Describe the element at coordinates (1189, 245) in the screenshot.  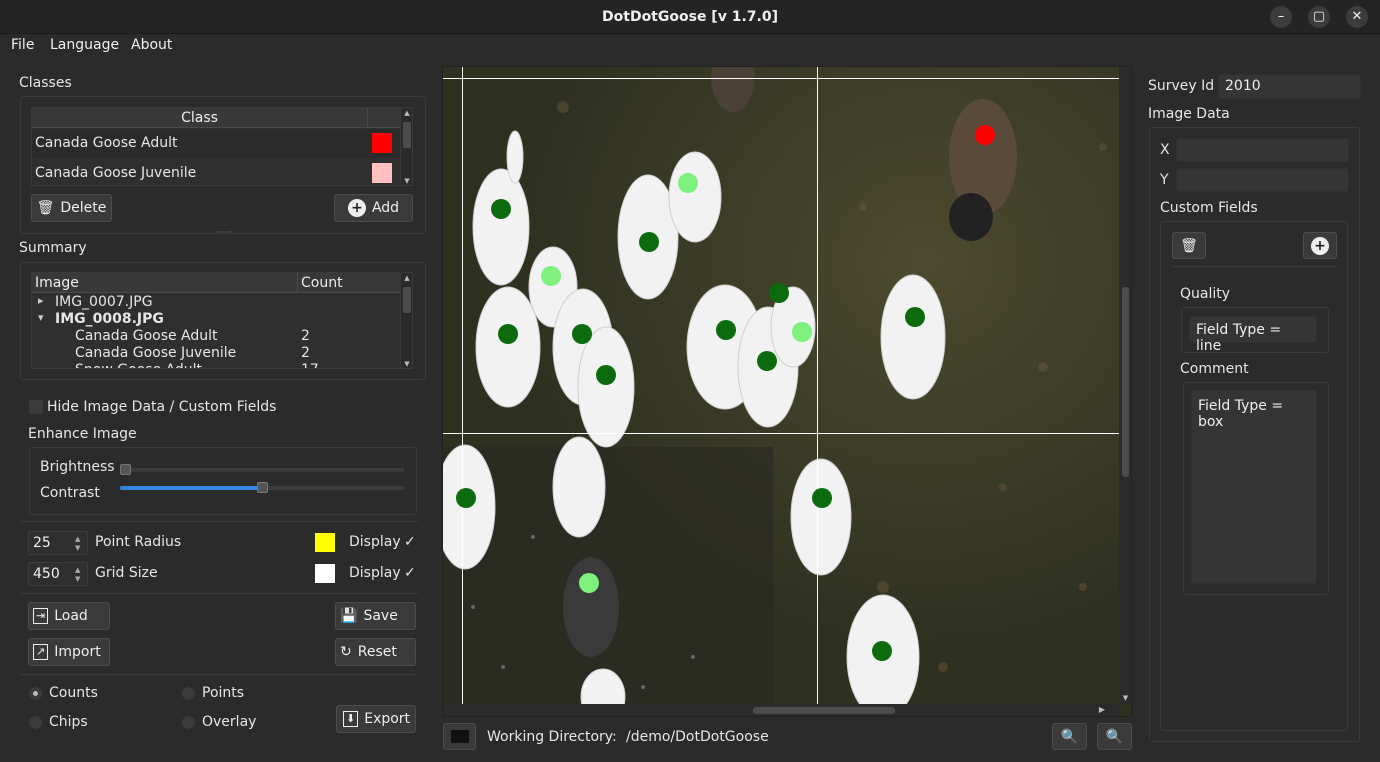
I see `delete-field-button: 🗑` at that location.